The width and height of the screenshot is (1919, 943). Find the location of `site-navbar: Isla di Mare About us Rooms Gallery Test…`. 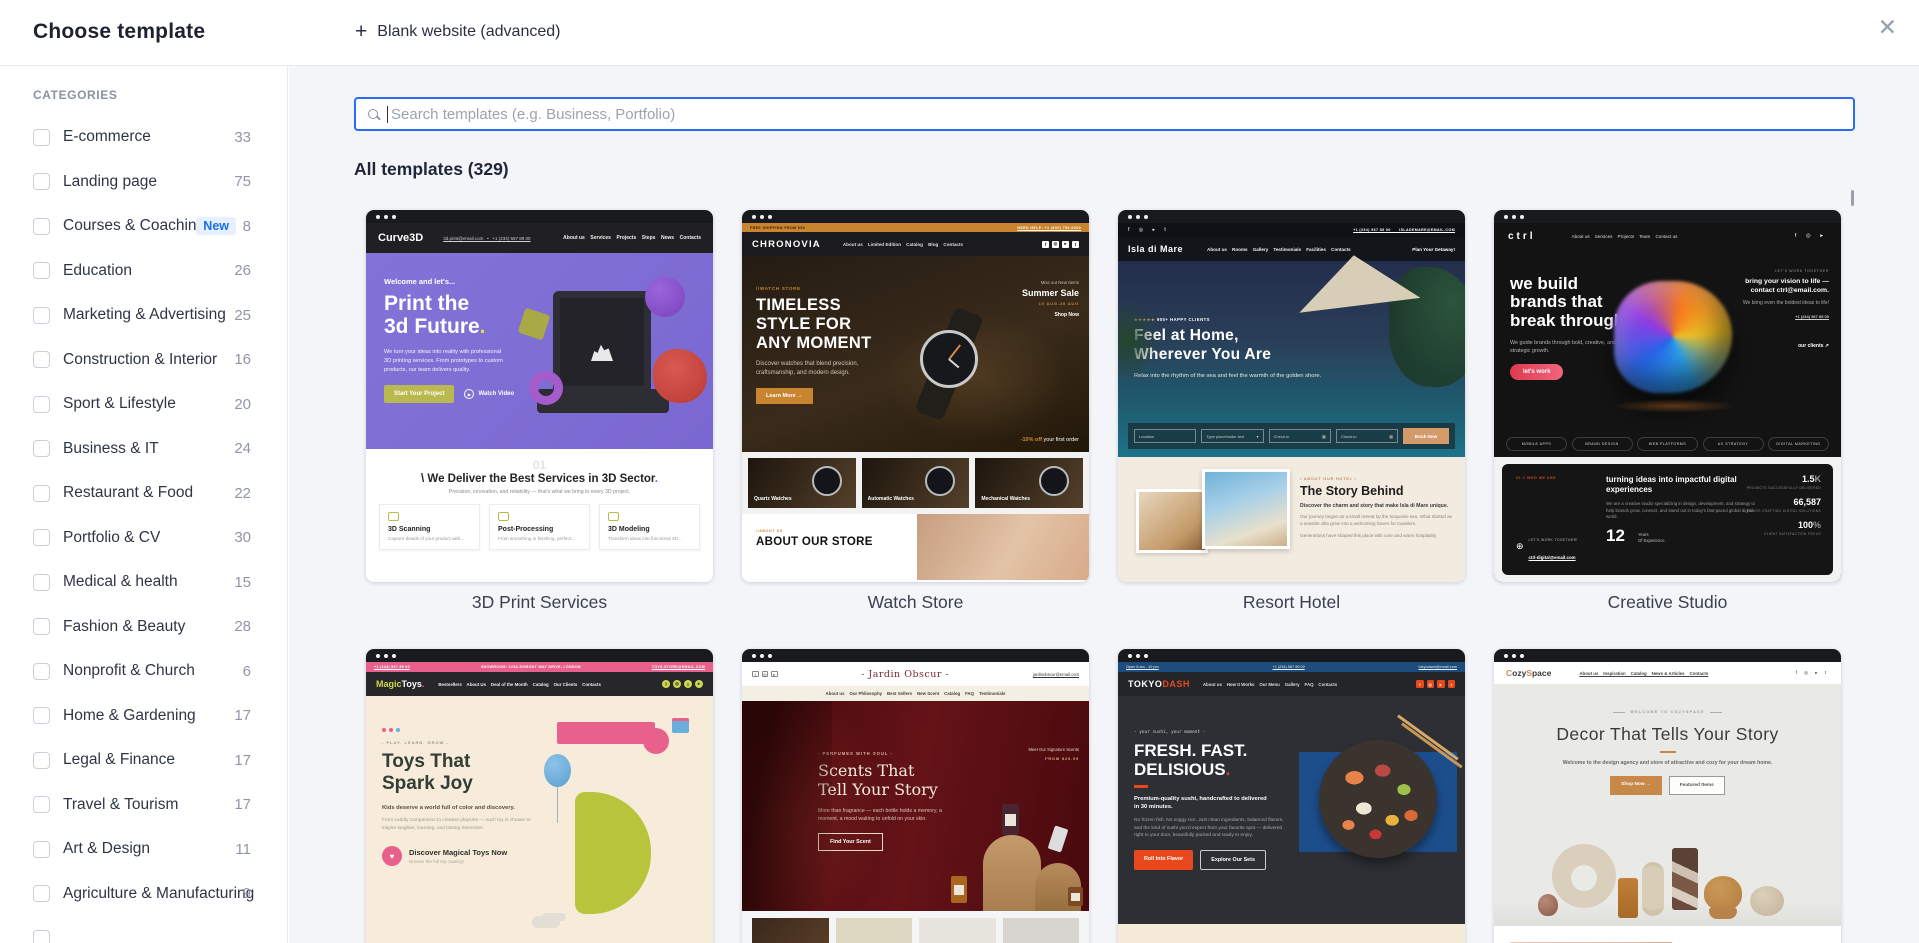

site-navbar: Isla di Mare About us Rooms Gallery Test… is located at coordinates (1291, 249).